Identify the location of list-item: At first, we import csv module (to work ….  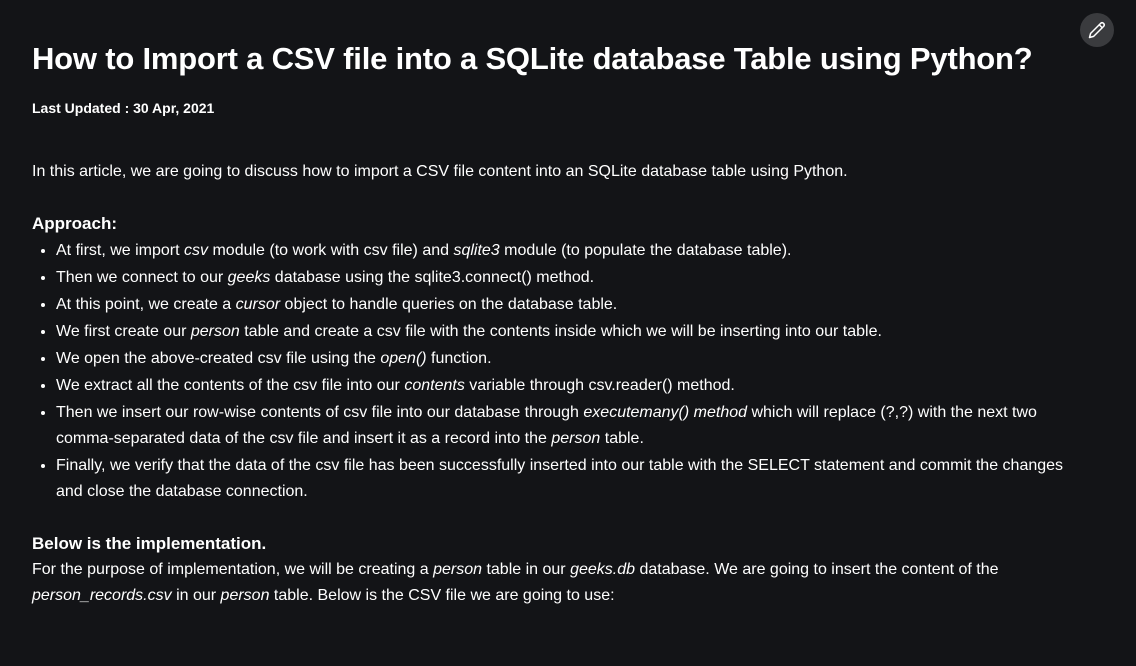
(564, 250).